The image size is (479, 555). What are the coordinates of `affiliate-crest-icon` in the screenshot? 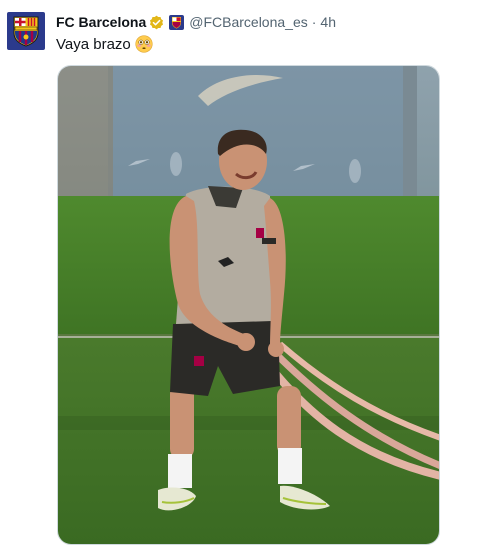 It's located at (177, 22).